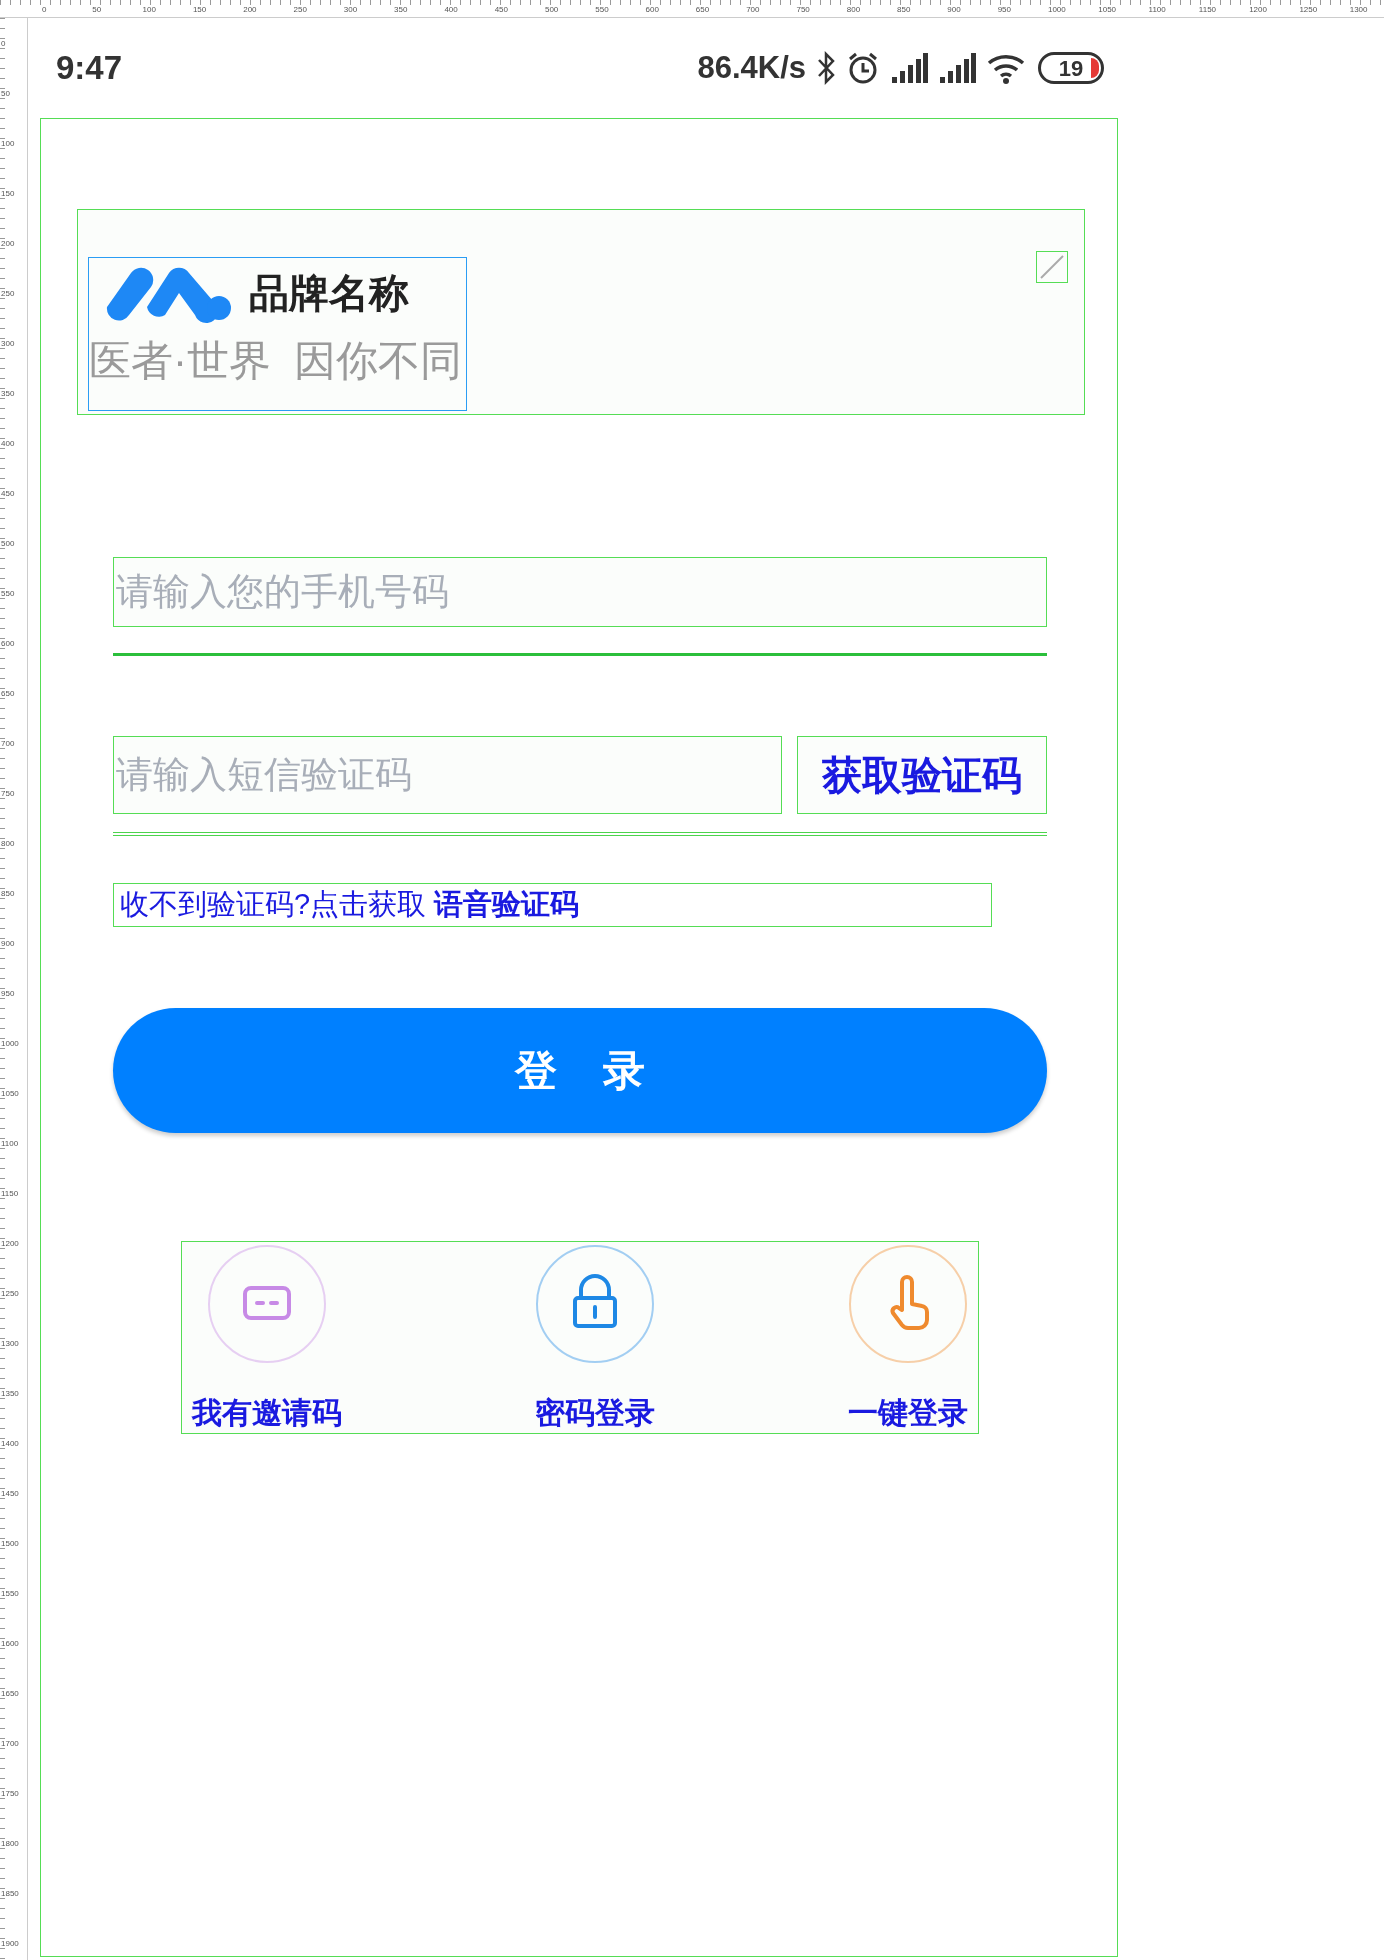 The height and width of the screenshot is (1960, 1384). What do you see at coordinates (507, 905) in the screenshot?
I see `voice-code-link: 语音验证码` at bounding box center [507, 905].